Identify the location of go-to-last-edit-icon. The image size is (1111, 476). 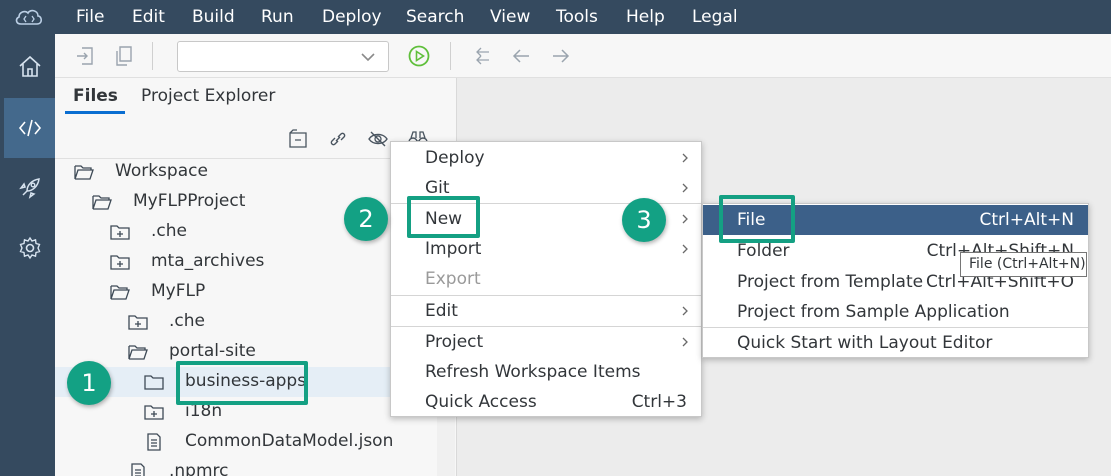
(481, 56).